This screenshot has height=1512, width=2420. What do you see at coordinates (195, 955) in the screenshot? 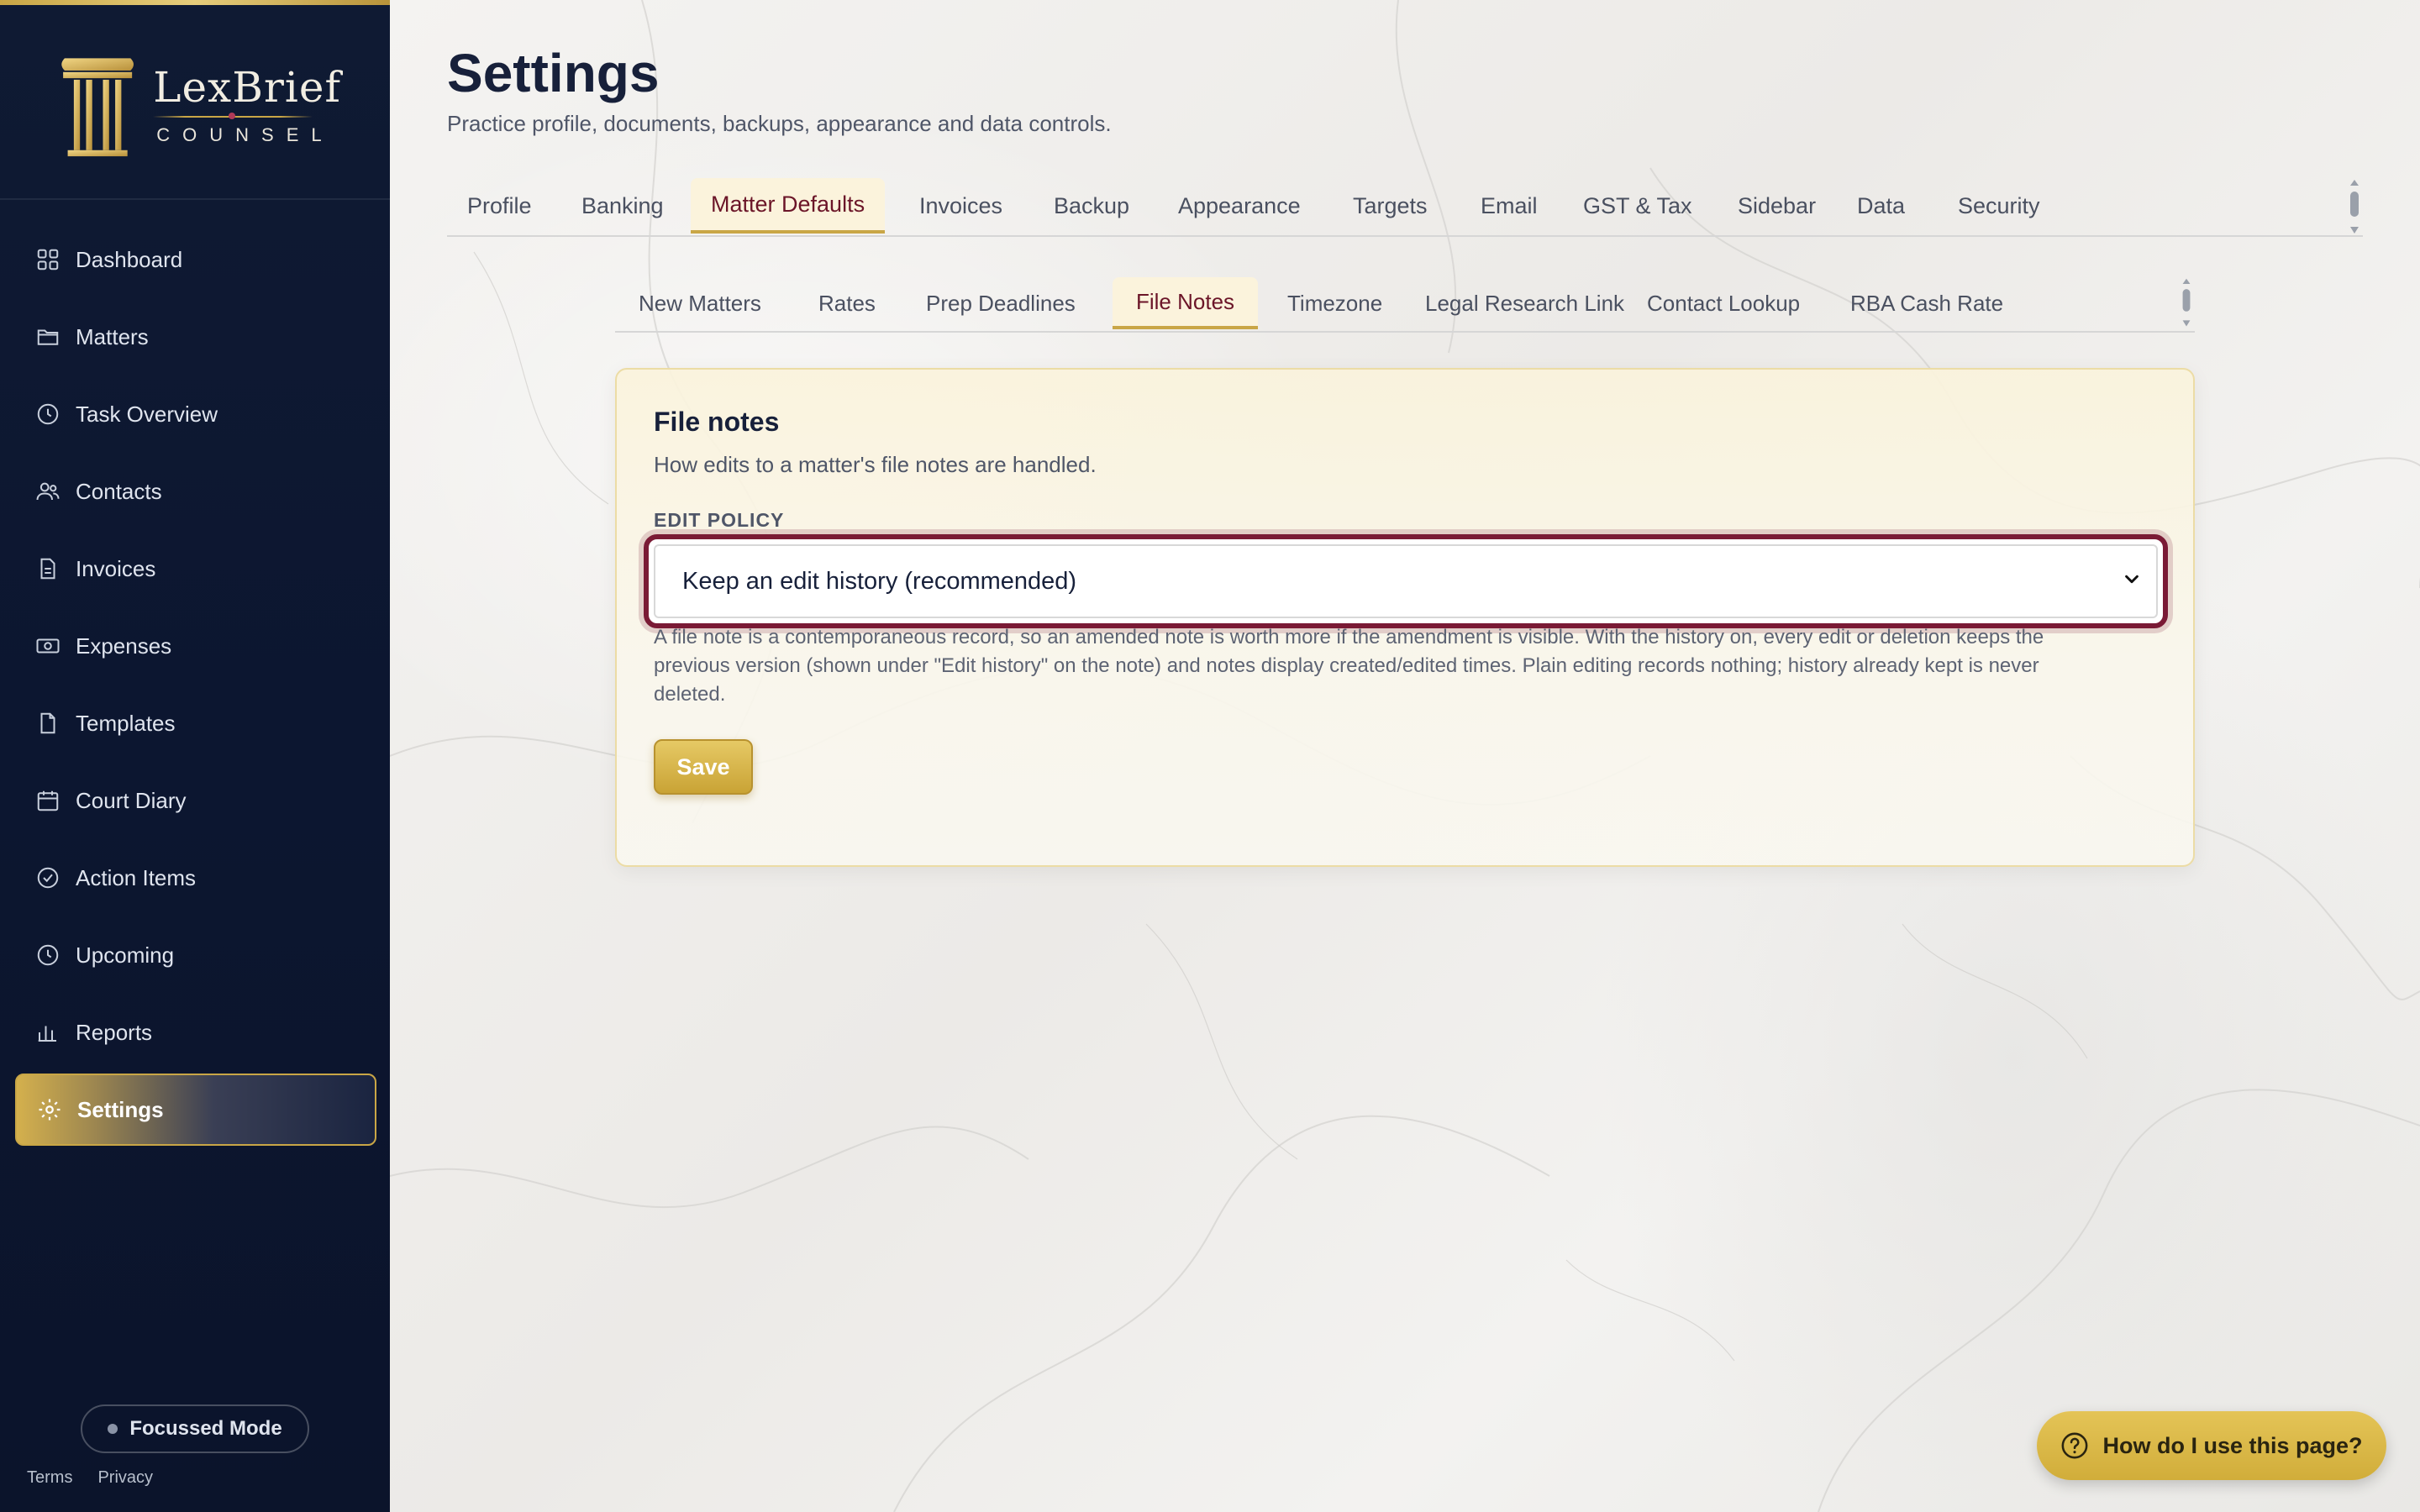
I see `sidebar-item-upcoming: Upcoming` at bounding box center [195, 955].